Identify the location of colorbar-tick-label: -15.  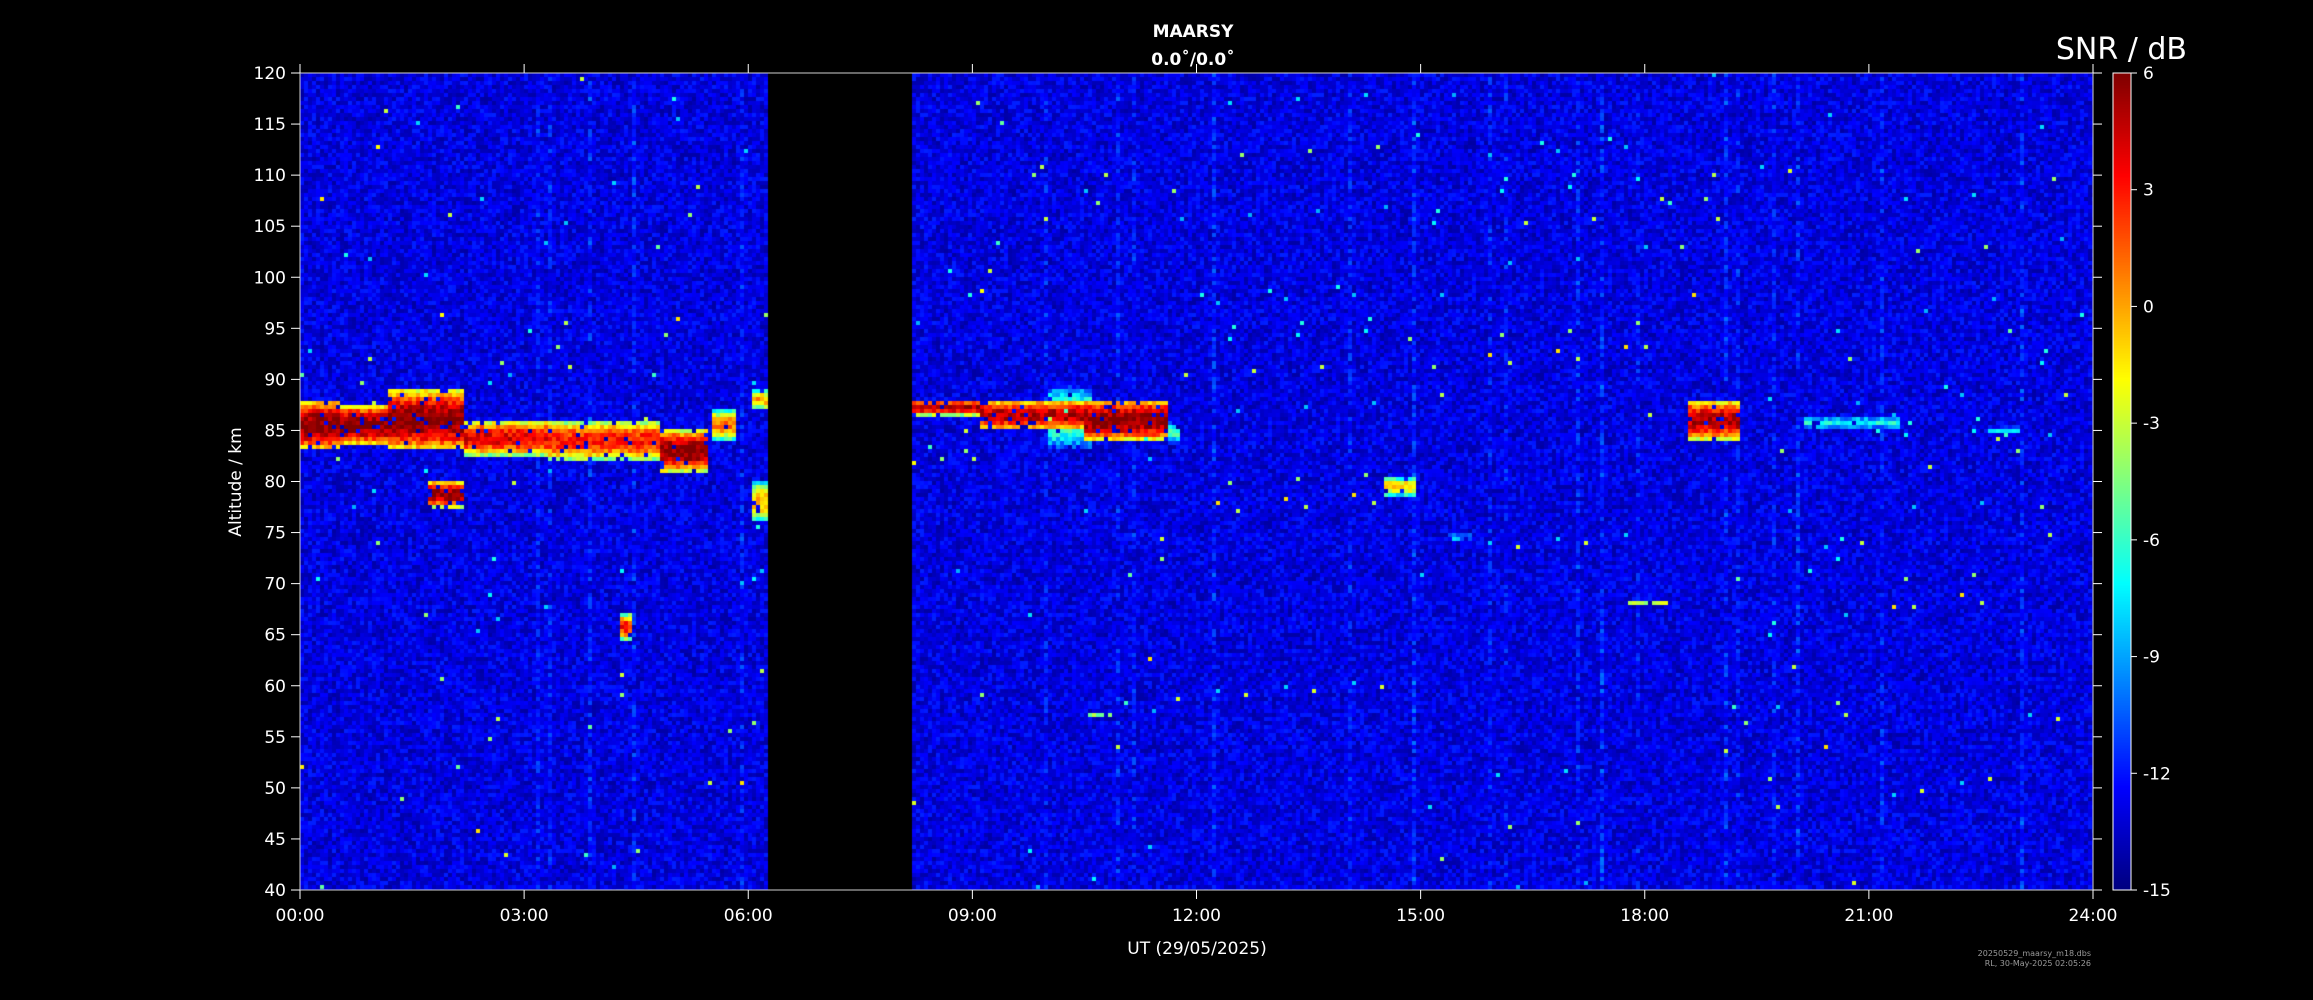
(2157, 891).